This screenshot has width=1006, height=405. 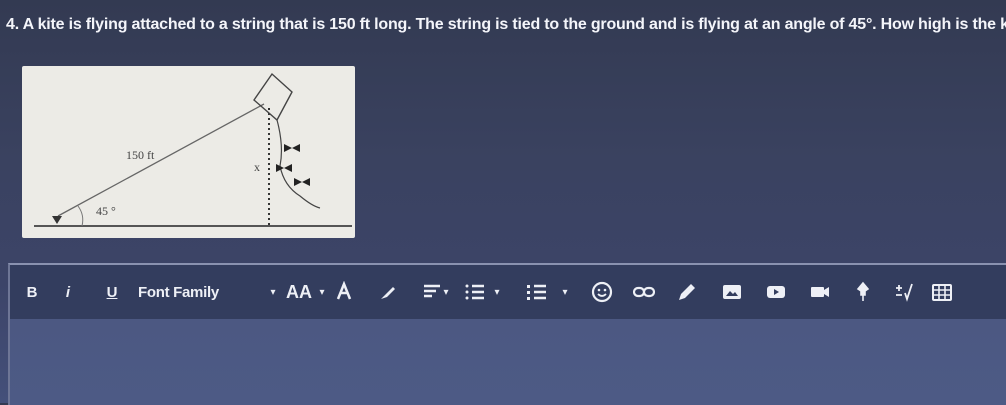 What do you see at coordinates (273, 97) in the screenshot?
I see `kite-shape` at bounding box center [273, 97].